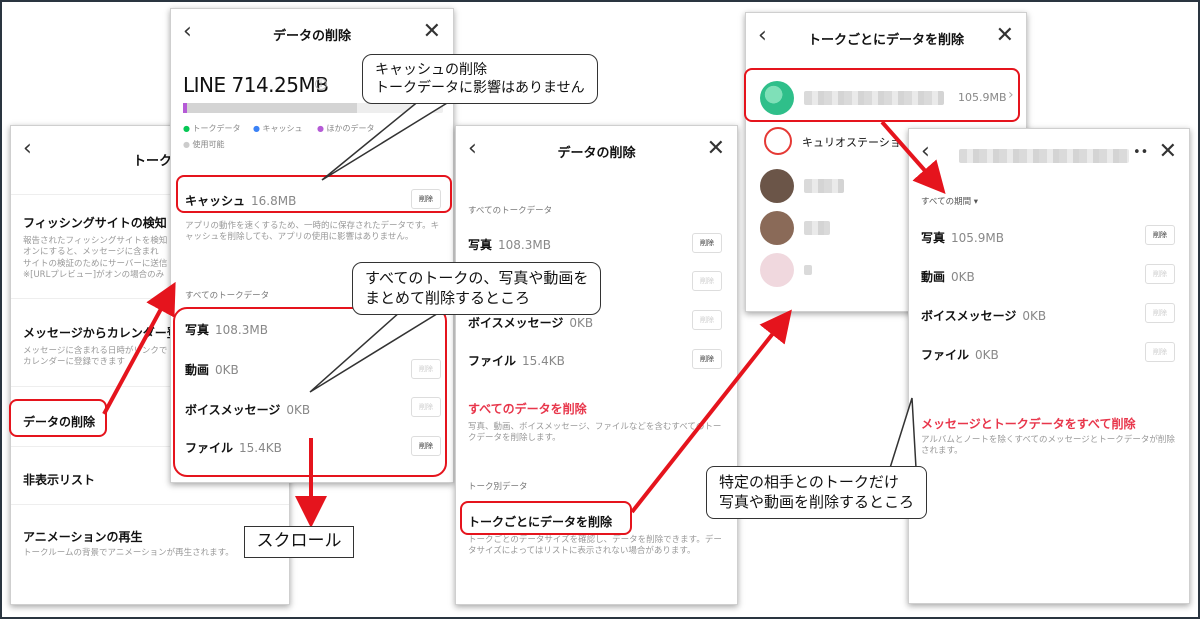 The image size is (1200, 619). Describe the element at coordinates (299, 542) in the screenshot. I see `scroll-label: スクロール` at that location.